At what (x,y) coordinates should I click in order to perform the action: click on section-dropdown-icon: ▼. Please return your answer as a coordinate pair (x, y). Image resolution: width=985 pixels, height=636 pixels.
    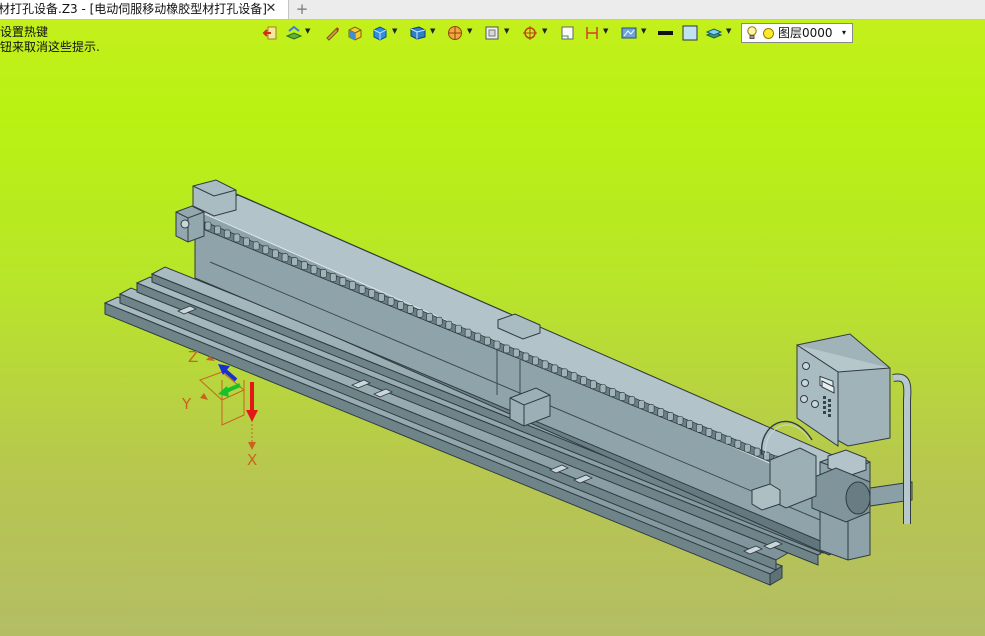
    Looking at the image, I should click on (470, 31).